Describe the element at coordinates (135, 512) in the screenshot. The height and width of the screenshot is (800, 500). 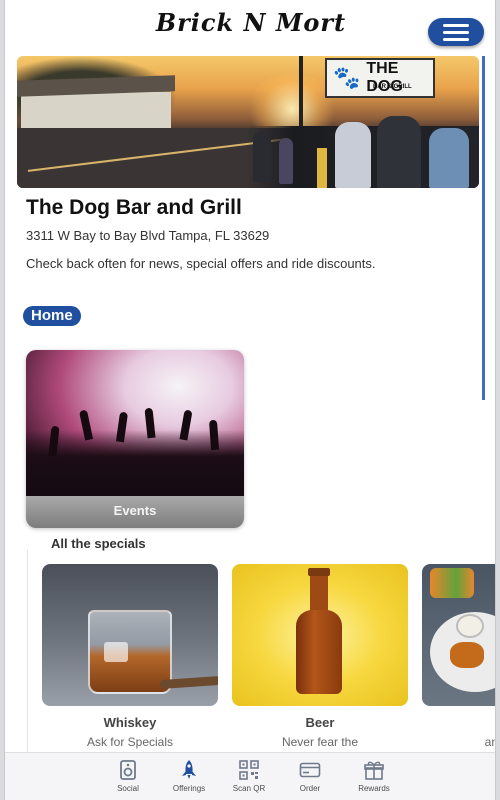
I see `events-label: Events` at that location.